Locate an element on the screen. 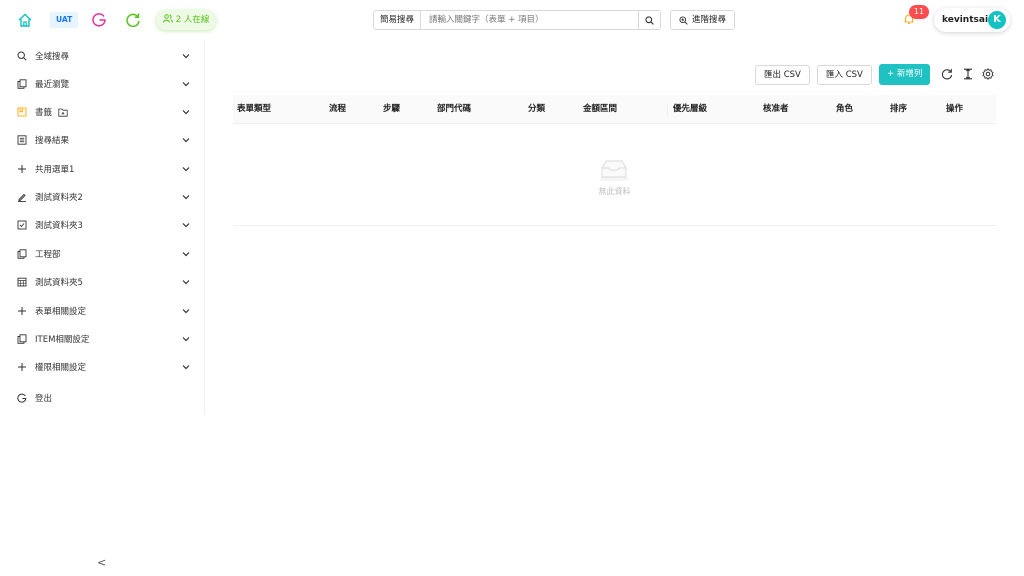  advanced-search-button: 進階搜尋 is located at coordinates (703, 20).